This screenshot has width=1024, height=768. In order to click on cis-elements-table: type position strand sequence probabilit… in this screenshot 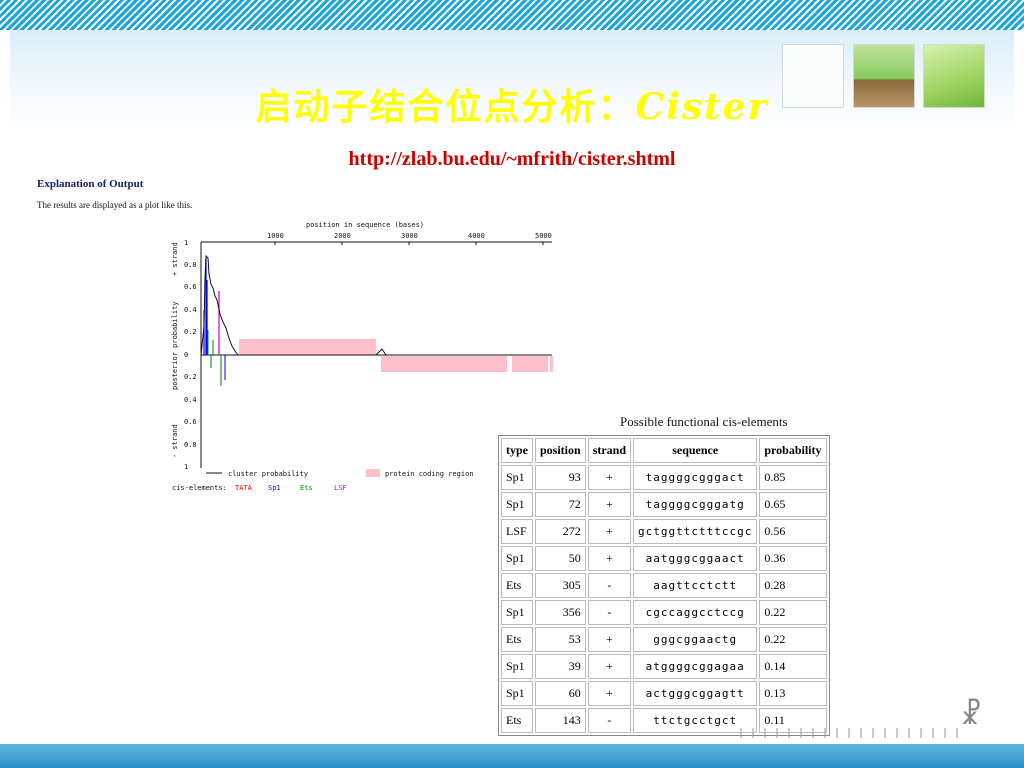, I will do `click(664, 585)`.